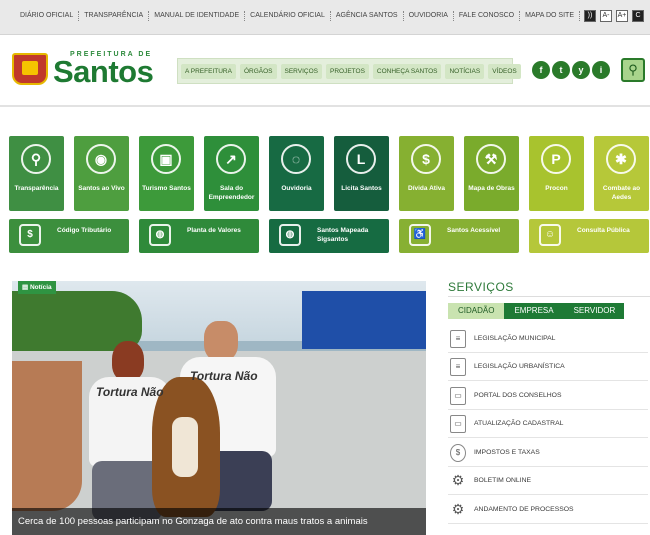 The height and width of the screenshot is (535, 650). I want to click on logo-santos-text: Santos, so click(103, 72).